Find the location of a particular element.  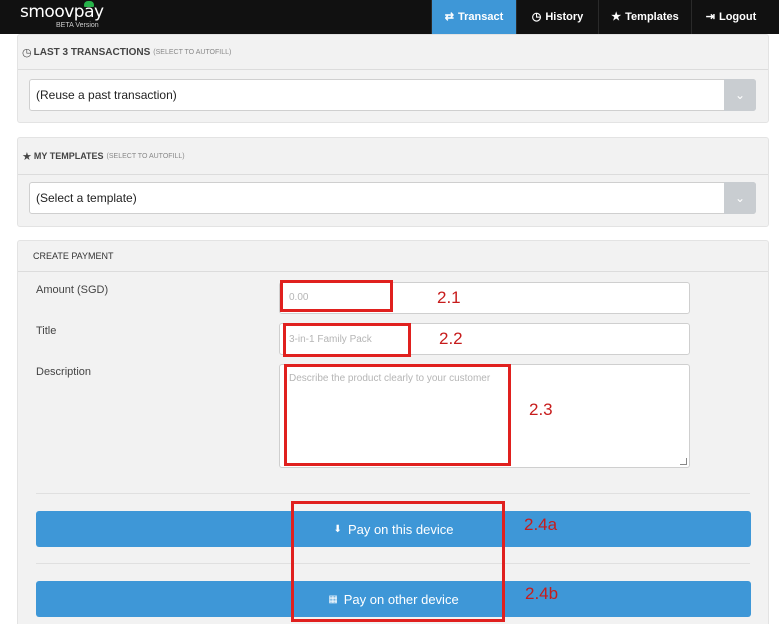

title-label: Title is located at coordinates (46, 331).